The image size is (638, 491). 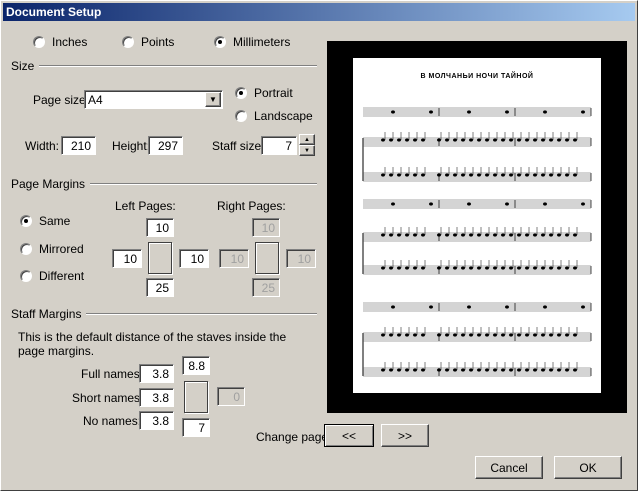 I want to click on page-margins-group-header: Page Margins, so click(x=164, y=184).